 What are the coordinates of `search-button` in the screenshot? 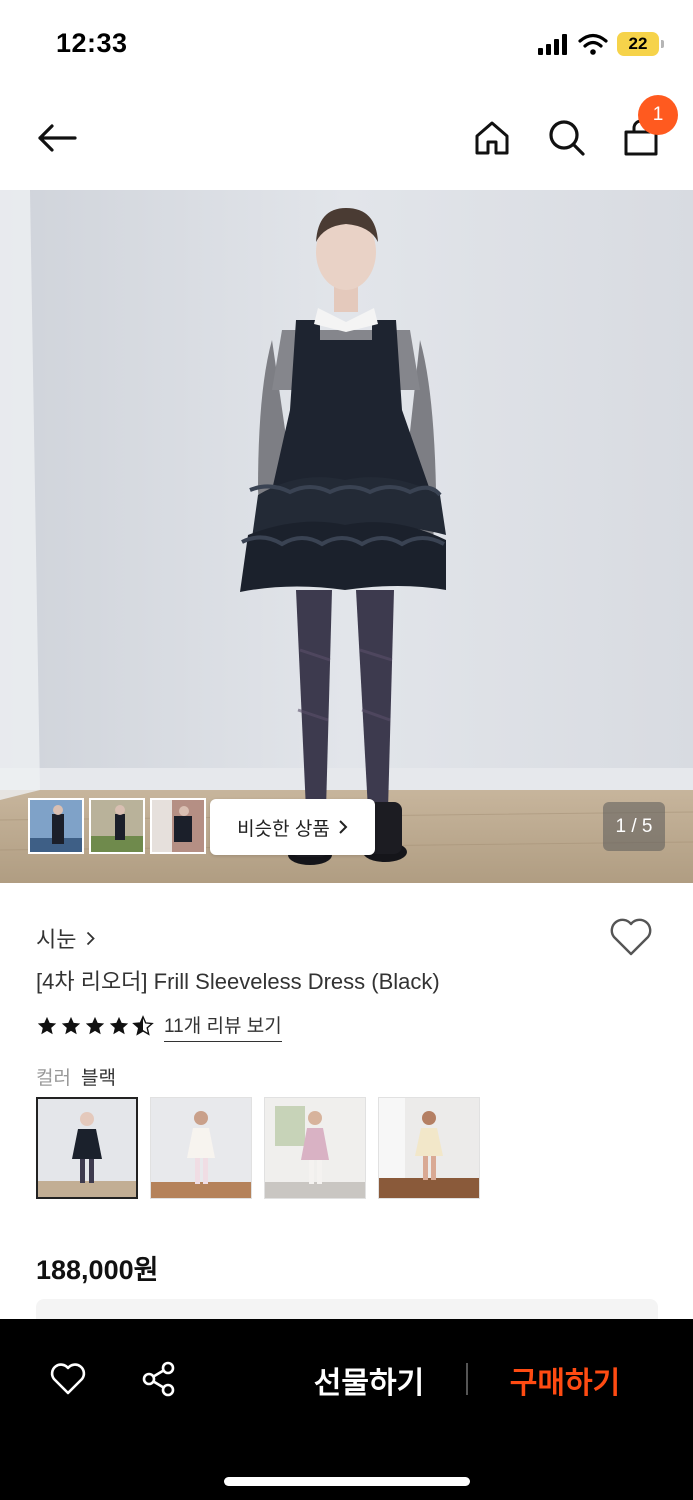 It's located at (567, 138).